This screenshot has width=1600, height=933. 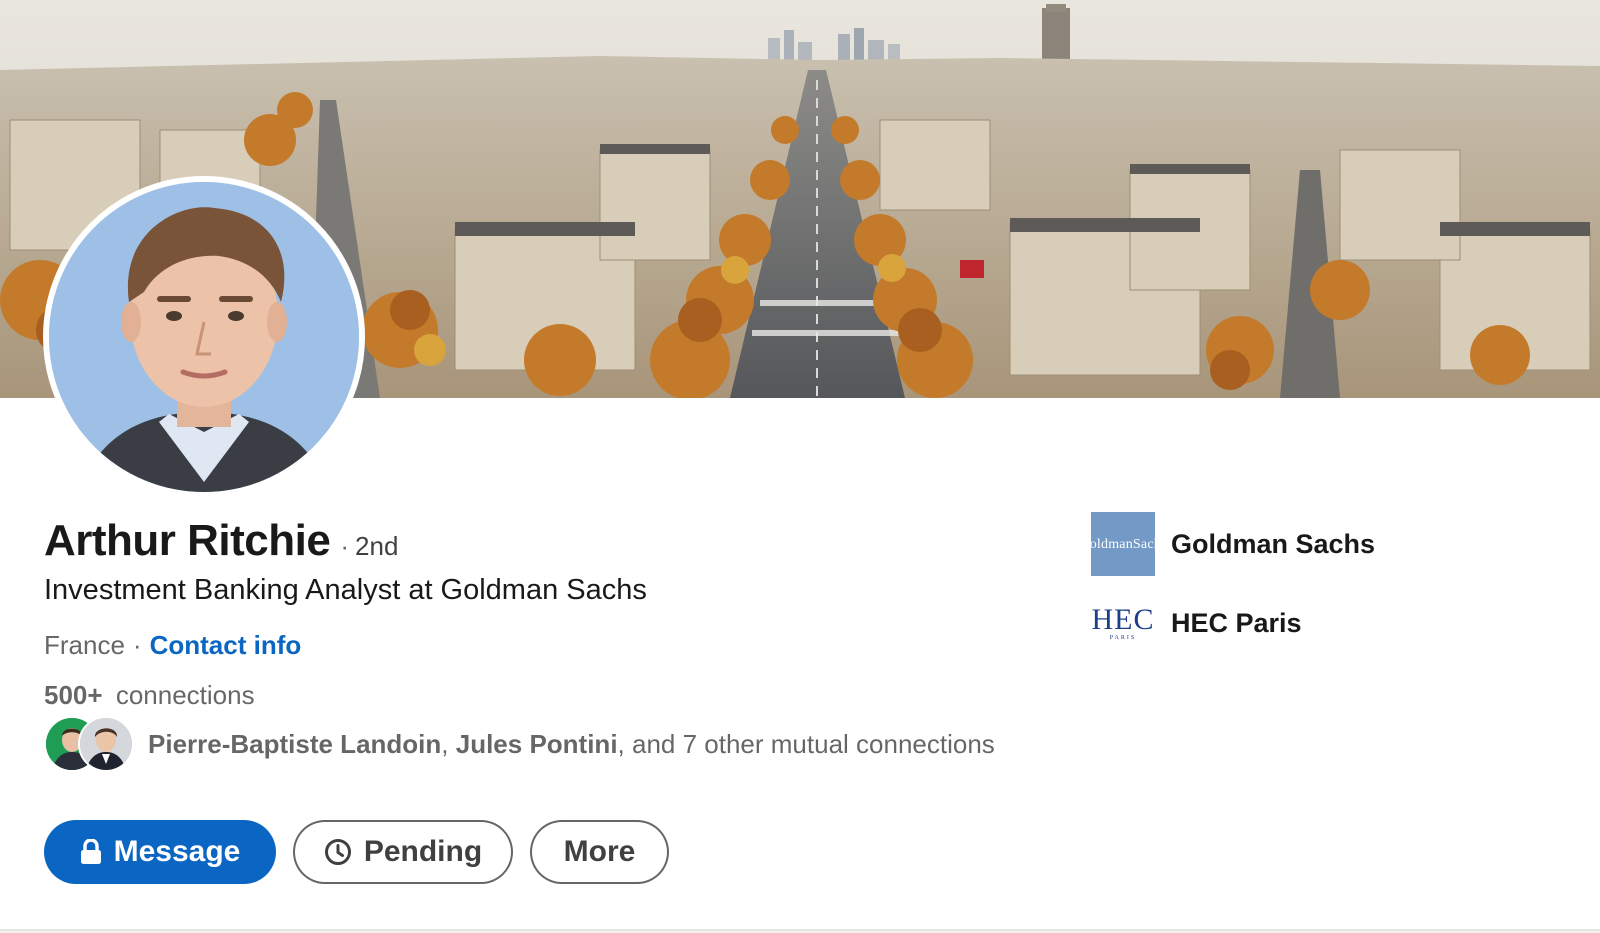 I want to click on connection-degree: 2nd, so click(x=377, y=546).